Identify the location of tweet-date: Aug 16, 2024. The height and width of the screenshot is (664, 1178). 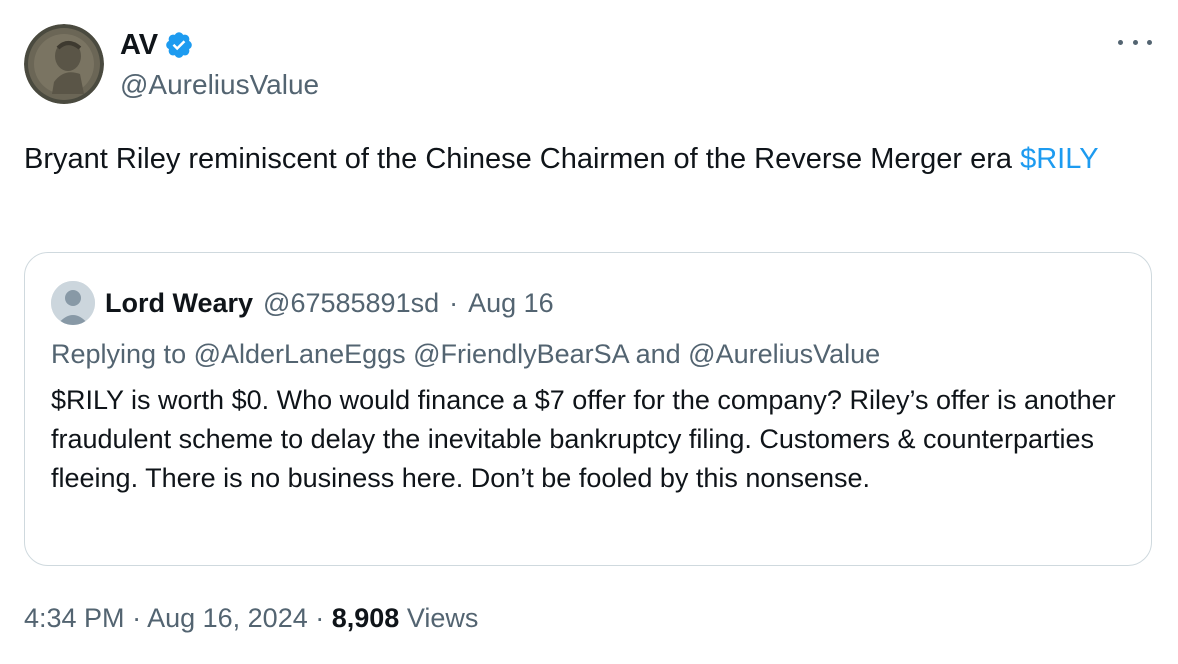
(227, 618).